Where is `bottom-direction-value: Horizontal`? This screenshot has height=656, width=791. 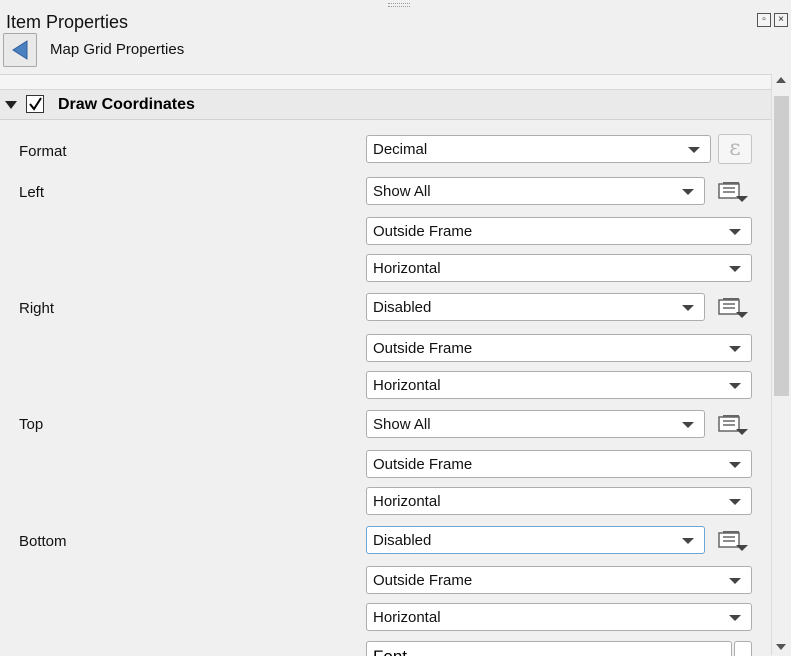 bottom-direction-value: Horizontal is located at coordinates (407, 617).